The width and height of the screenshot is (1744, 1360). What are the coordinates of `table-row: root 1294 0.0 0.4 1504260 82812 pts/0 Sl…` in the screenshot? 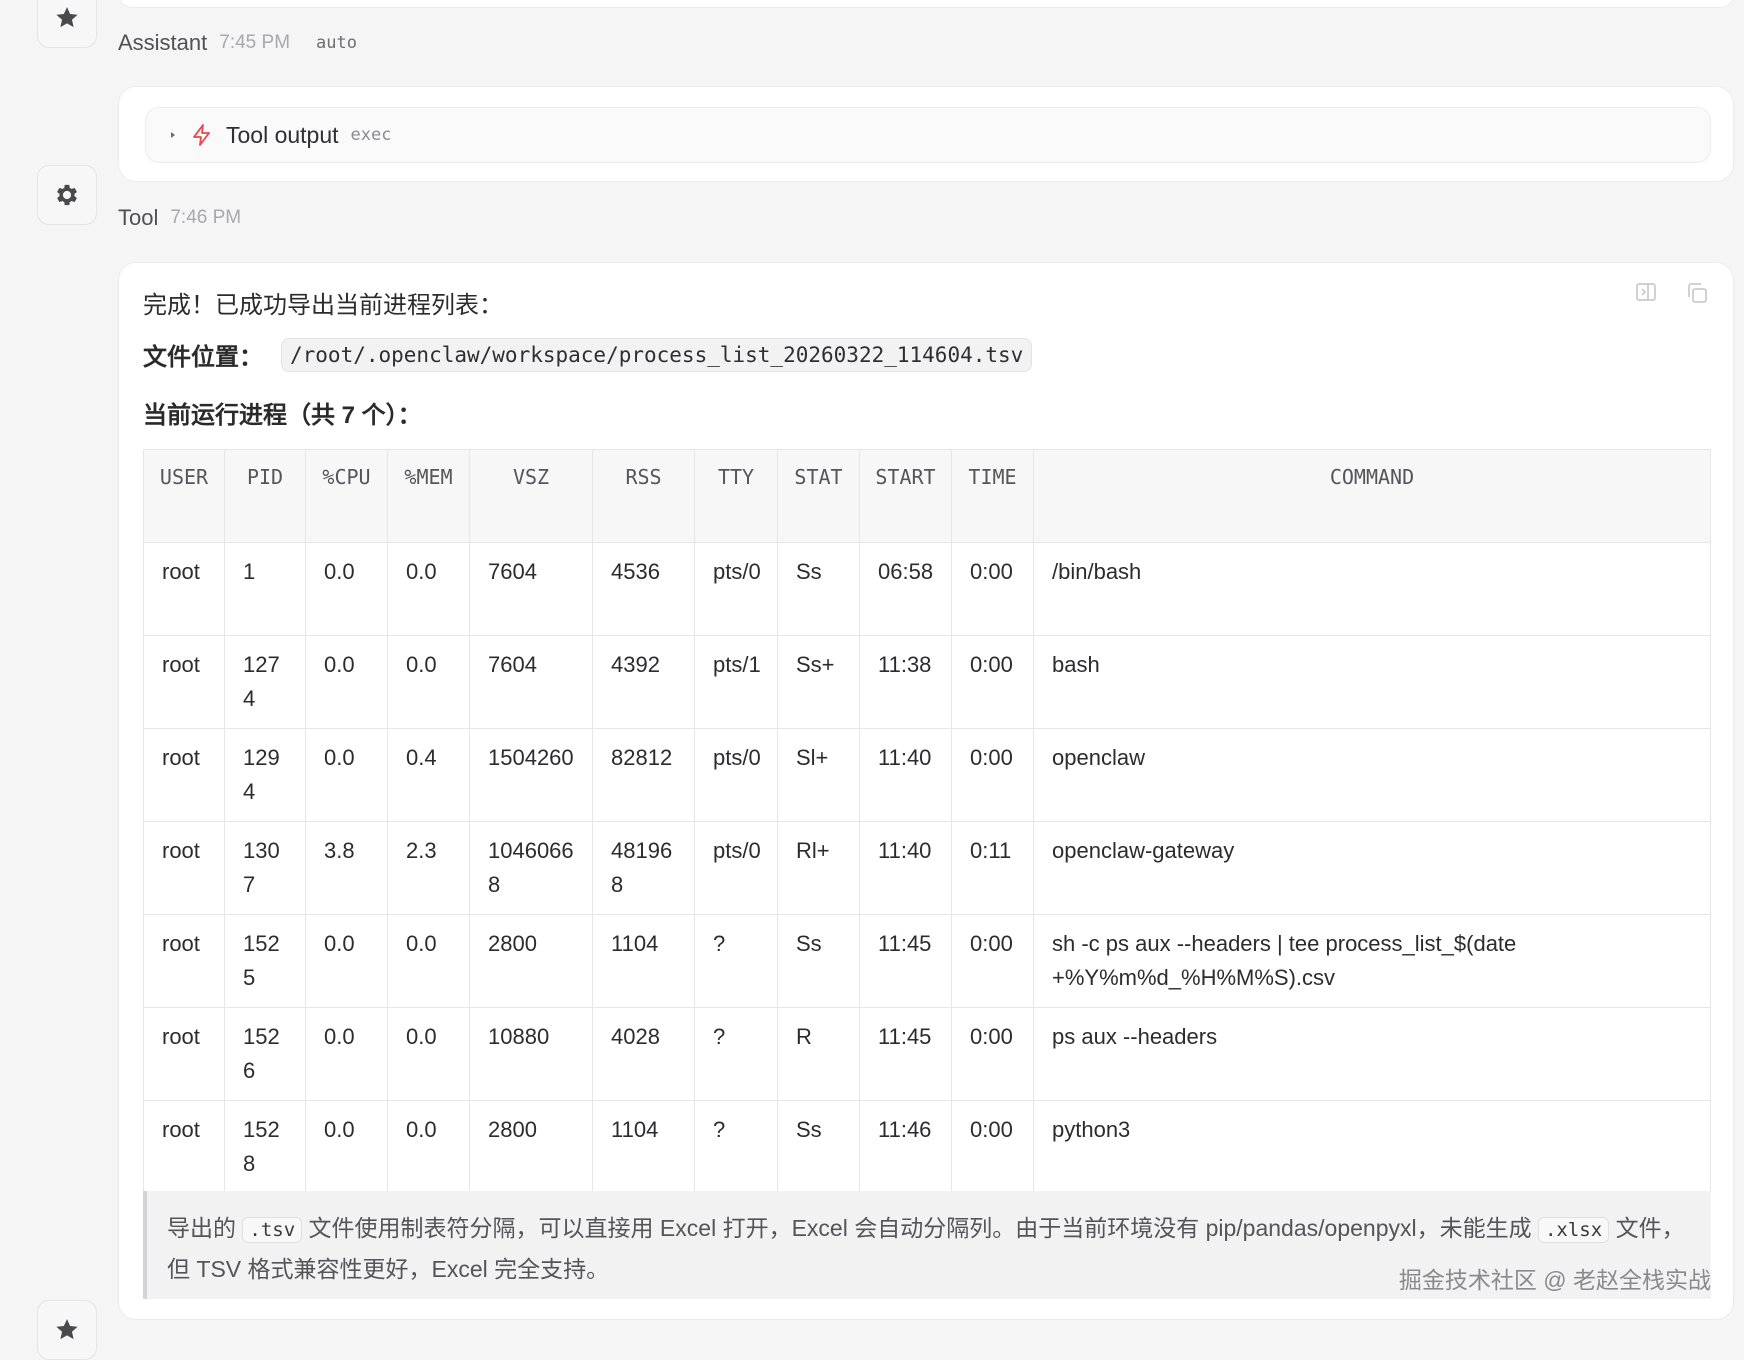 It's located at (927, 775).